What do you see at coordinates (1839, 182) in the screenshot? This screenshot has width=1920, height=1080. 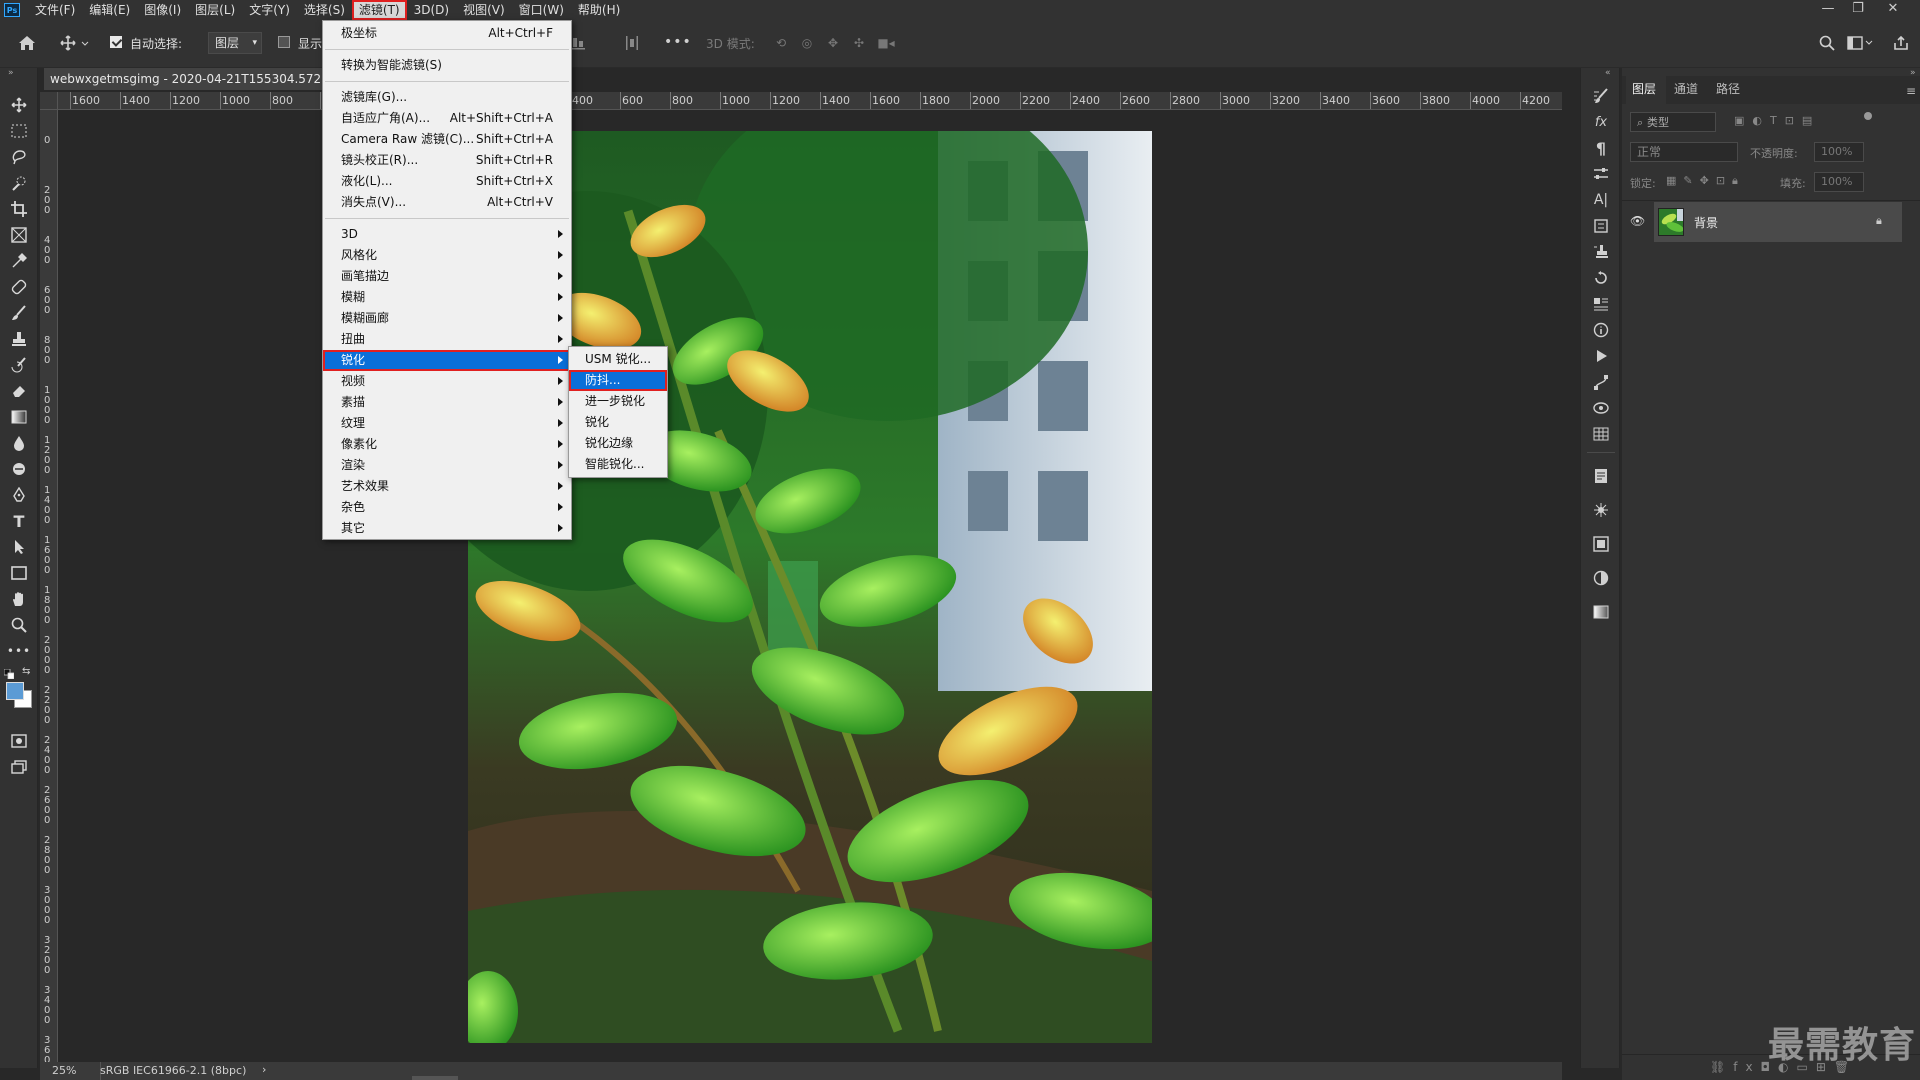 I see `fill-field: 100%` at bounding box center [1839, 182].